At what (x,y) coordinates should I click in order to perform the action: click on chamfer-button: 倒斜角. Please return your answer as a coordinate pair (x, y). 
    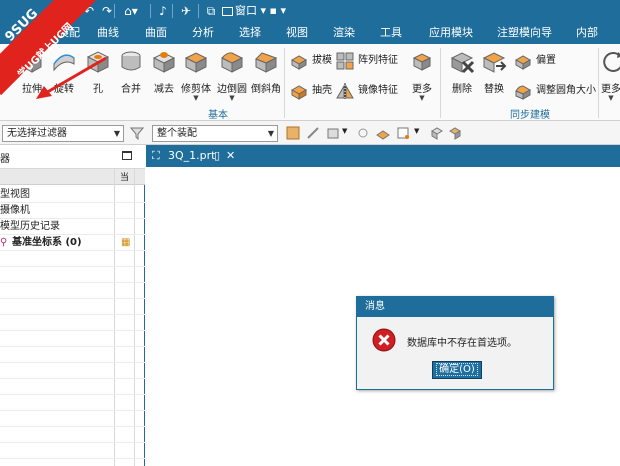
    Looking at the image, I should click on (266, 71).